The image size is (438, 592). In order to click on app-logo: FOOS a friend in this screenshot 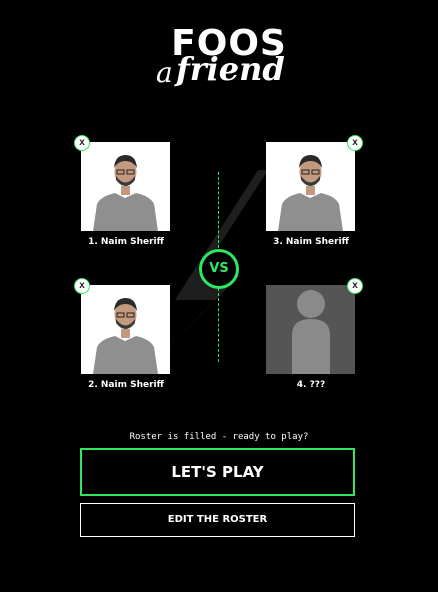, I will do `click(219, 61)`.